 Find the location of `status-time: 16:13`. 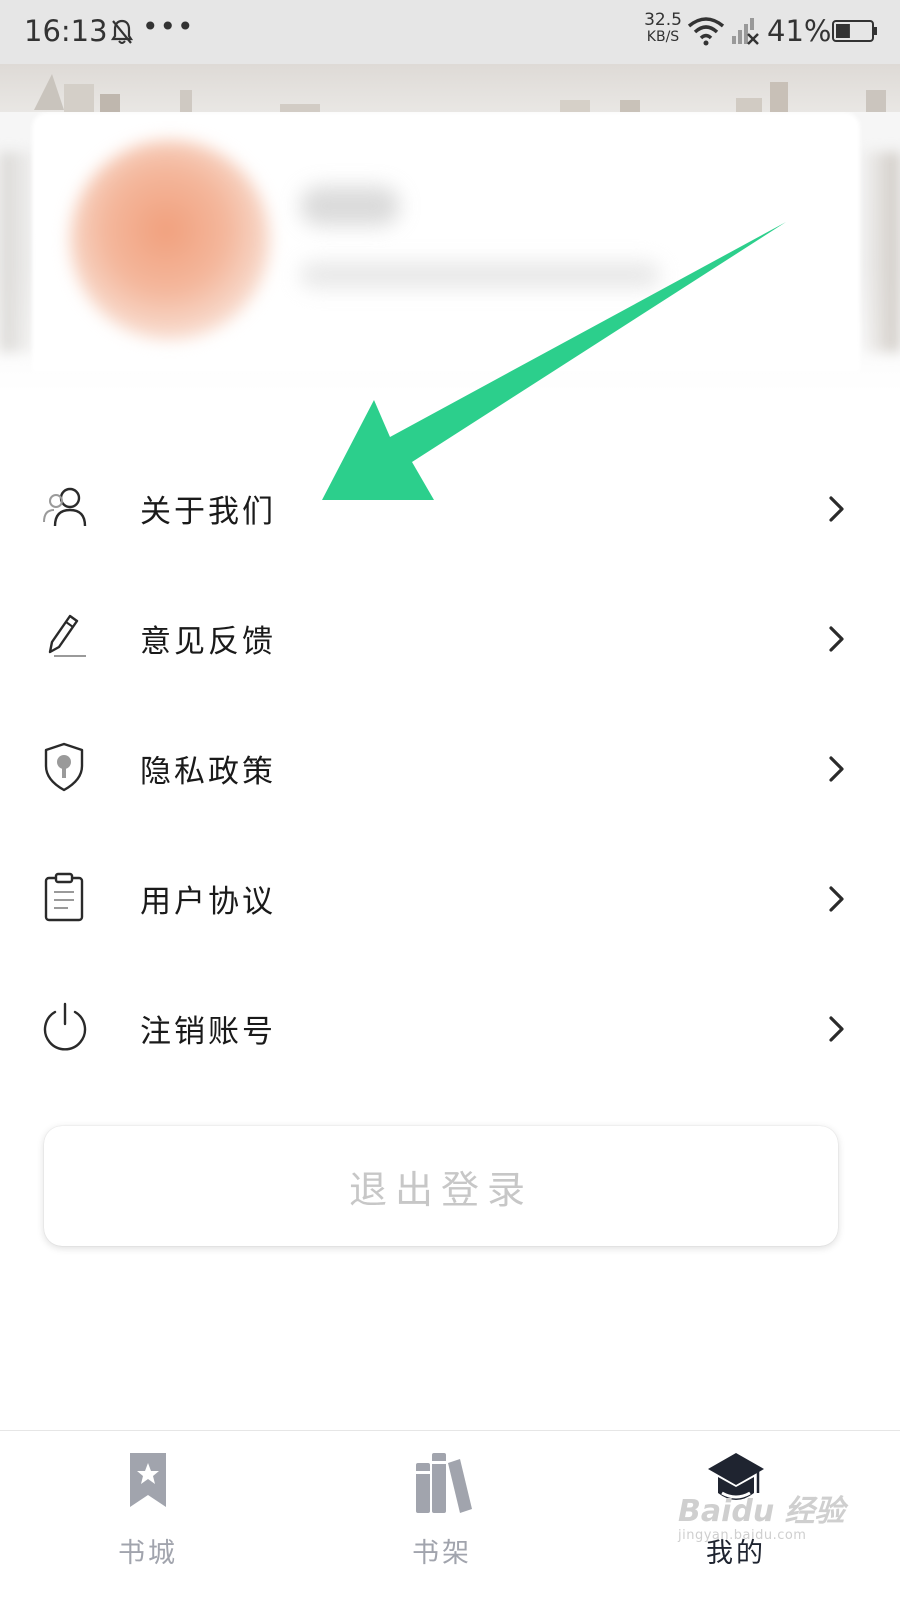

status-time: 16:13 is located at coordinates (66, 31).